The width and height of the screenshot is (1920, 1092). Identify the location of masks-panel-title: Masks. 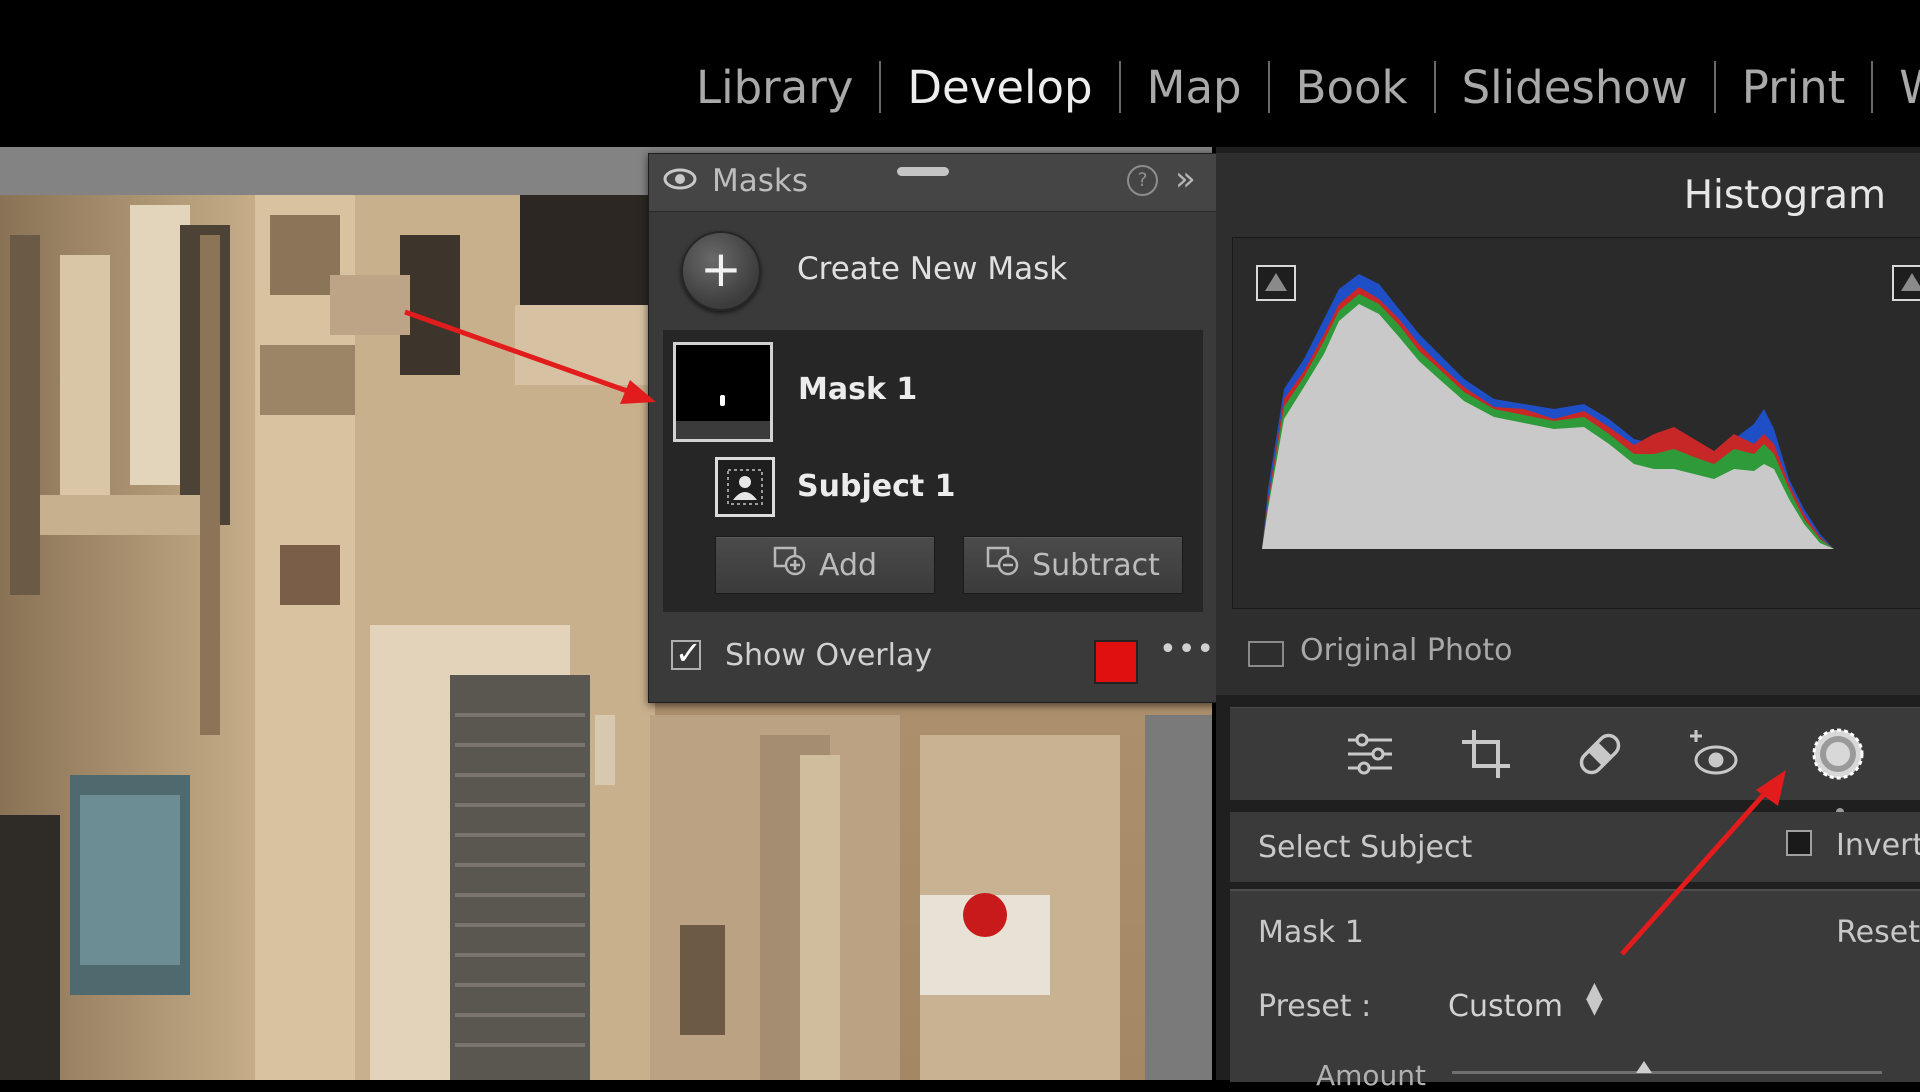
(760, 181).